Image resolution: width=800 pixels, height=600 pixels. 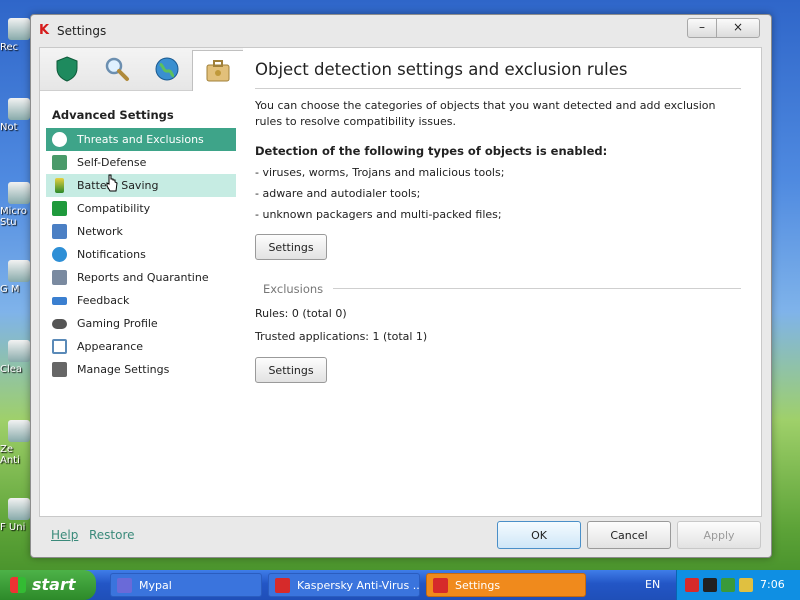 What do you see at coordinates (103, 300) in the screenshot?
I see `nav-item-label: Feedback` at bounding box center [103, 300].